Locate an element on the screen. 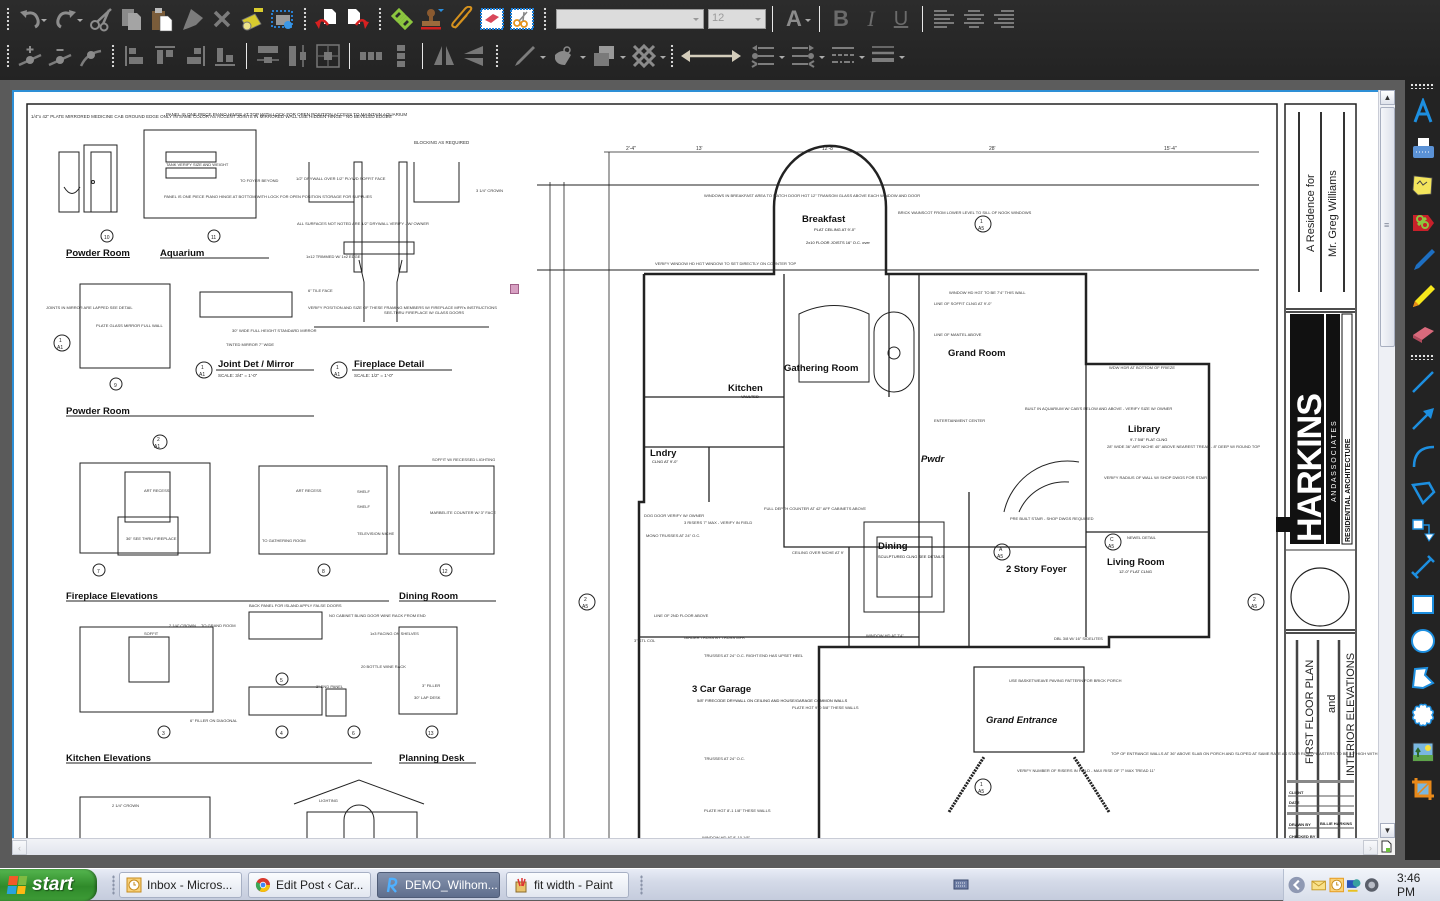  left-panel-collapsed is located at coordinates (5, 470).